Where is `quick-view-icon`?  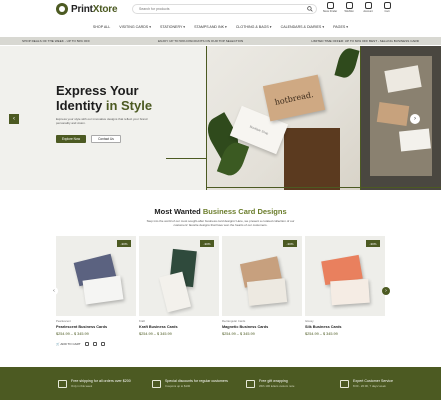 quick-view-icon is located at coordinates (94, 344).